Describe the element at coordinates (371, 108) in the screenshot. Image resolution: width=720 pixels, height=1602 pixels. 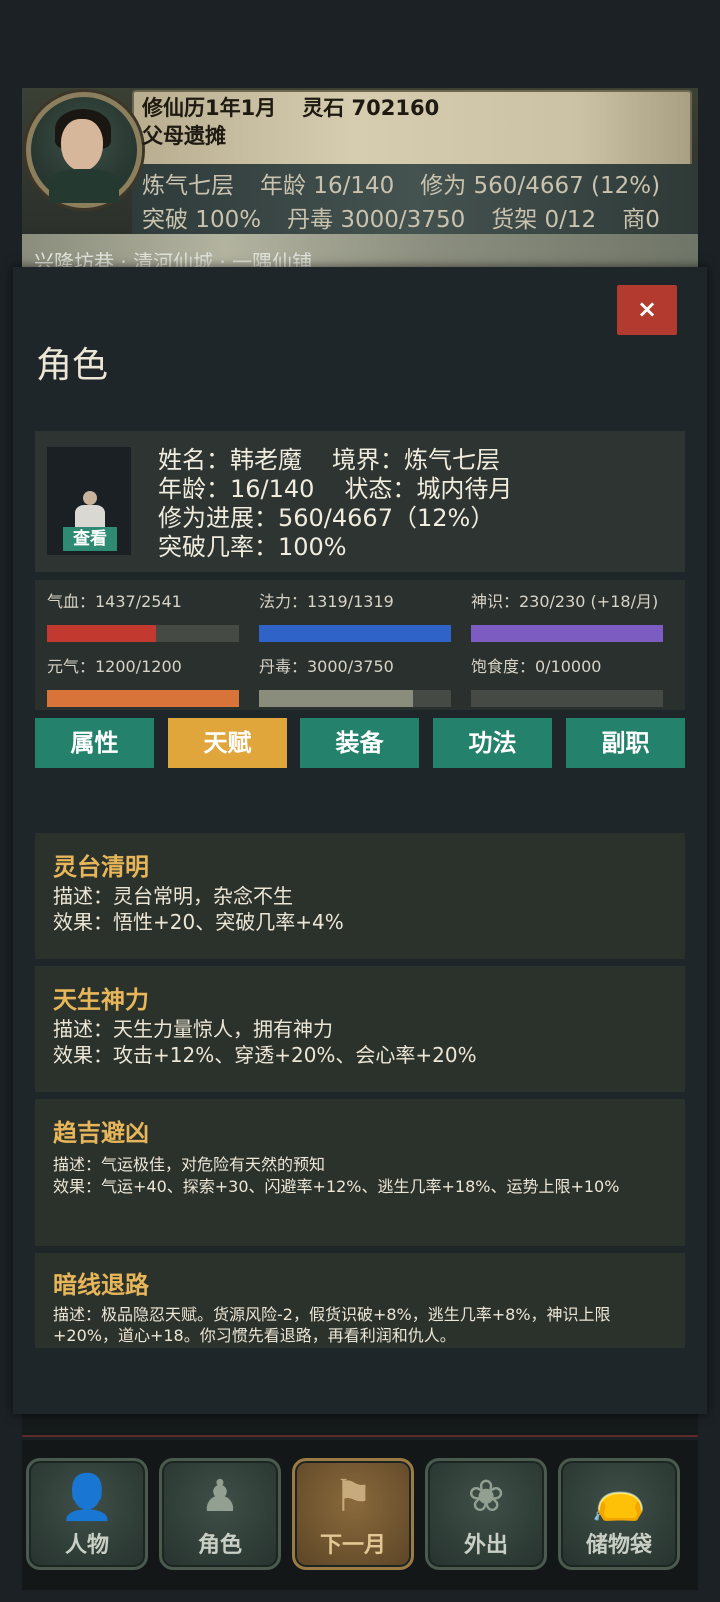
I see `spirit-stone-label: 灵石 702160` at that location.